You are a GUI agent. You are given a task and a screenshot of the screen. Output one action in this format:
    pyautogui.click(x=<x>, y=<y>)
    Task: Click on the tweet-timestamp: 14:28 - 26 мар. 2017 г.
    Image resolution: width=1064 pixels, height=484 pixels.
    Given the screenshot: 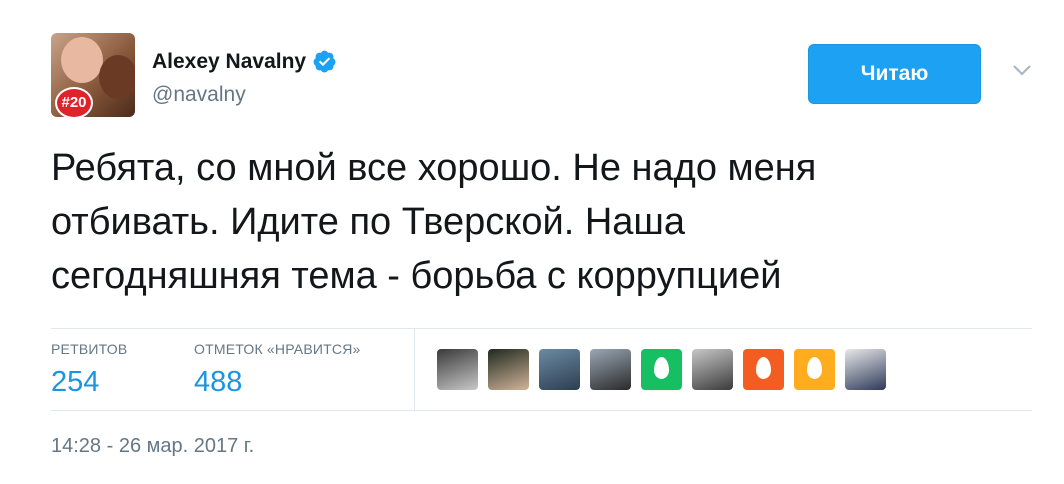 What is the action you would take?
    pyautogui.click(x=152, y=446)
    